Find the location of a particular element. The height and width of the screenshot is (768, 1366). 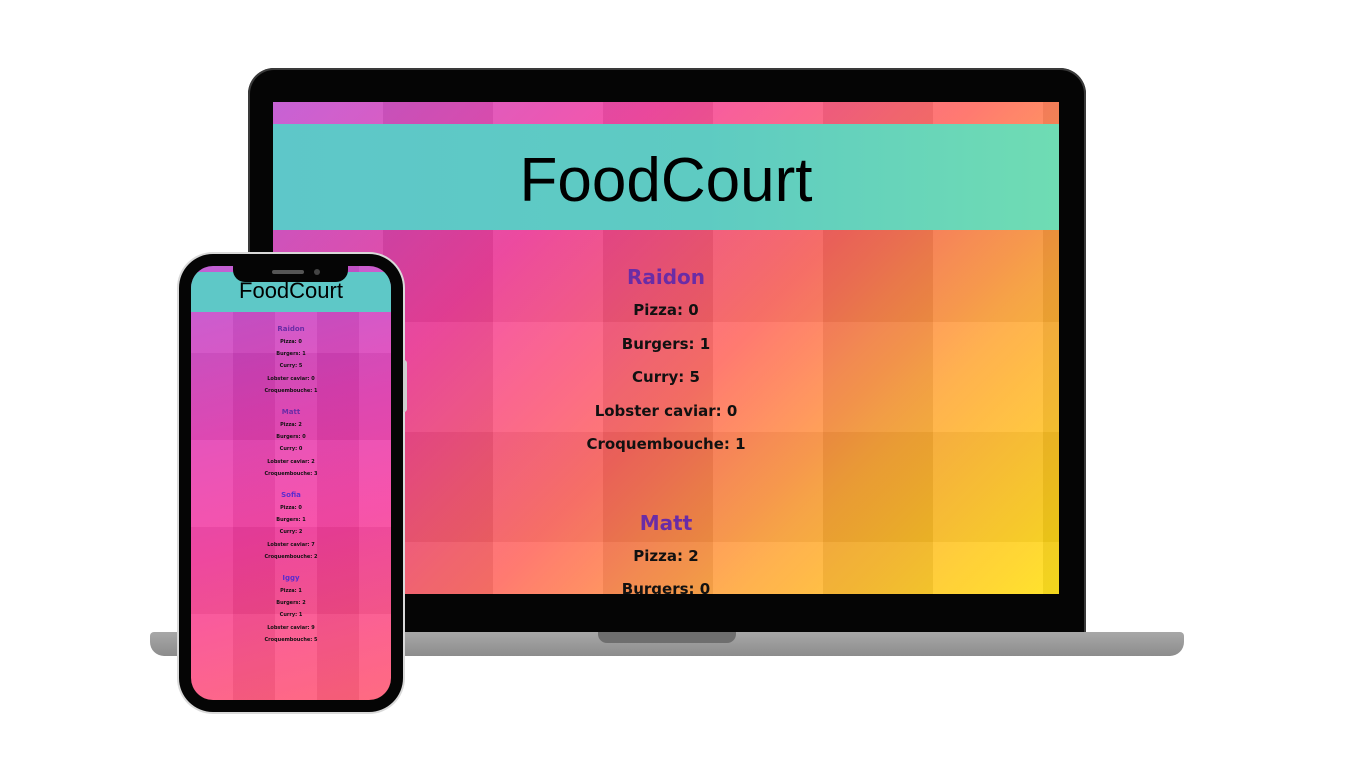

phone-food-count: Pizza: 1 is located at coordinates (291, 591).